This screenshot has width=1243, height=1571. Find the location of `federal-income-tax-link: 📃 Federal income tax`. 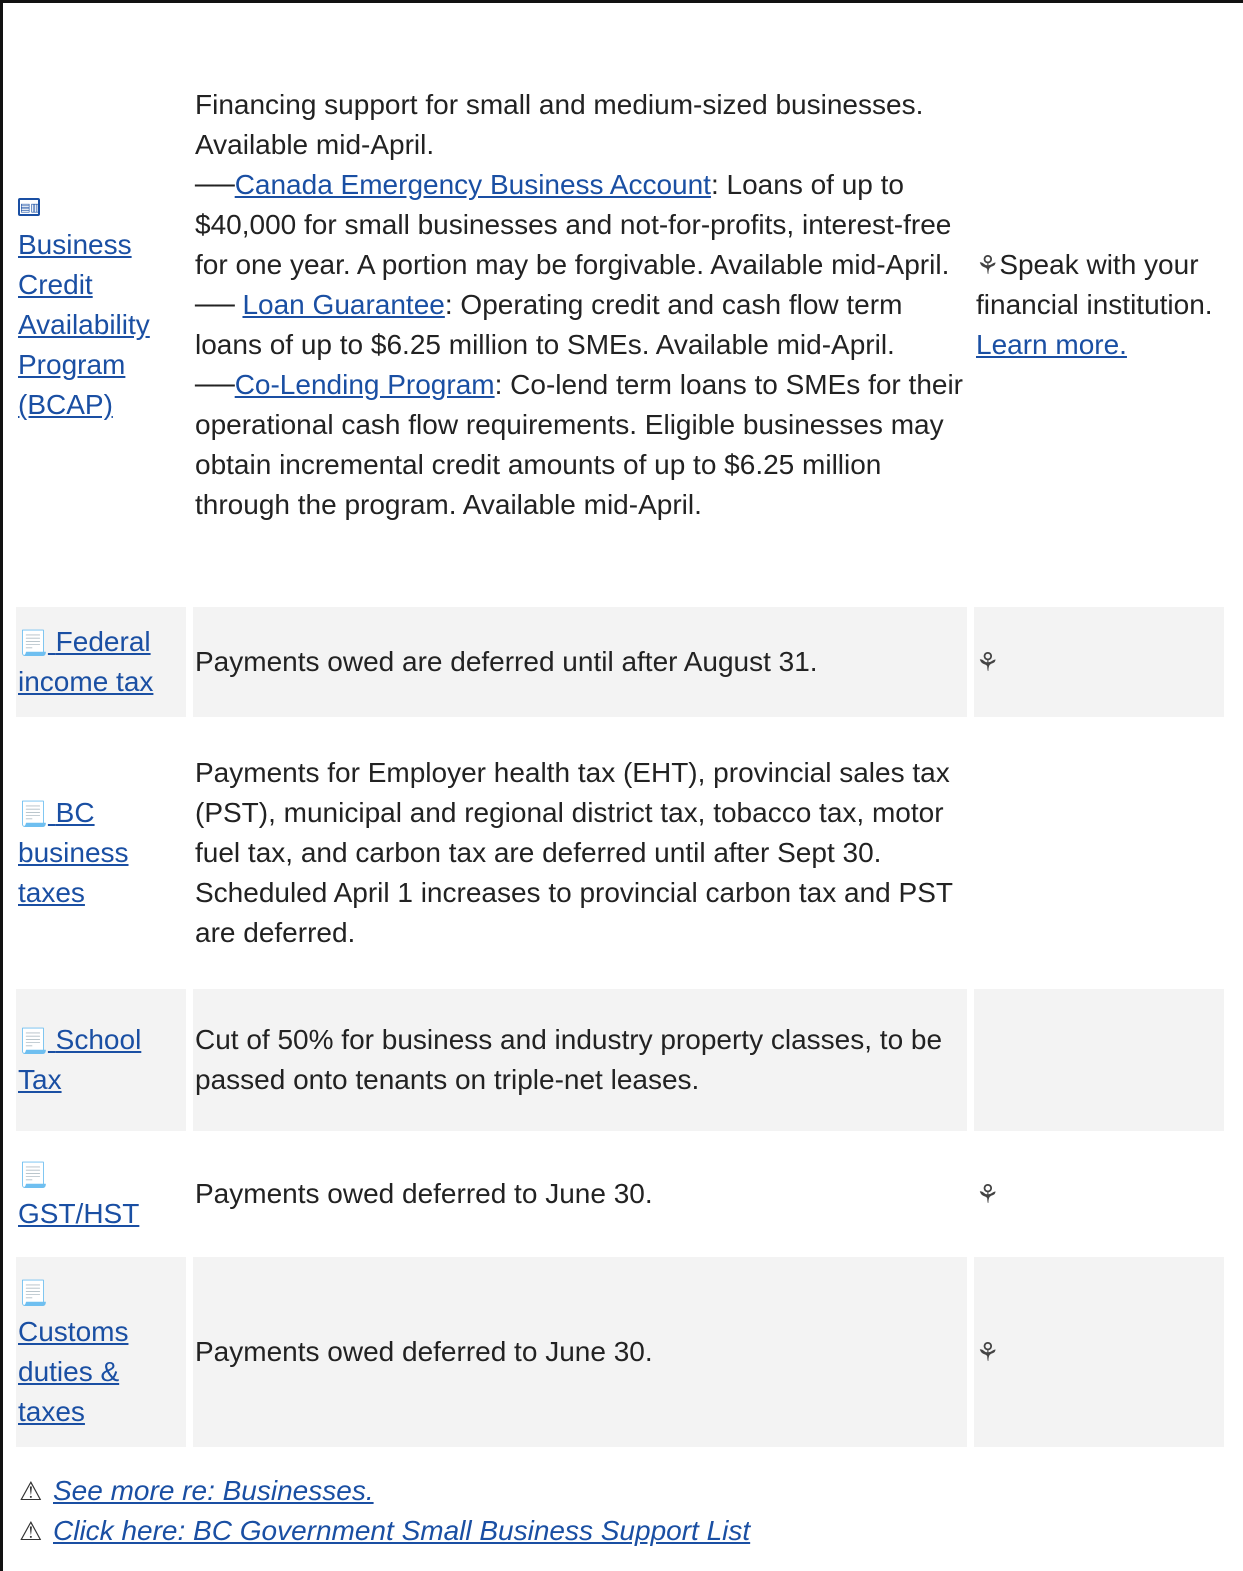

federal-income-tax-link: 📃 Federal income tax is located at coordinates (85, 661).